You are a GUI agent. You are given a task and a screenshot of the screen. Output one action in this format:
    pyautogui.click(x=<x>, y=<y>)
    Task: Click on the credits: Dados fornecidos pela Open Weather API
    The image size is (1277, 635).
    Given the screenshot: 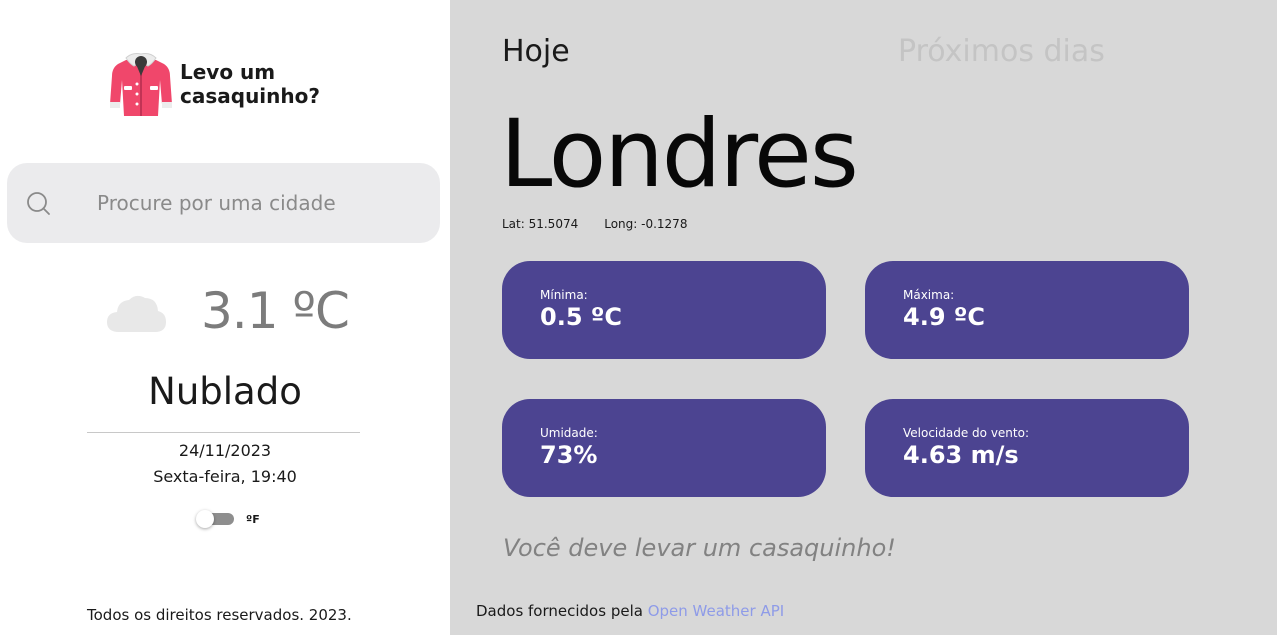 What is the action you would take?
    pyautogui.click(x=630, y=611)
    